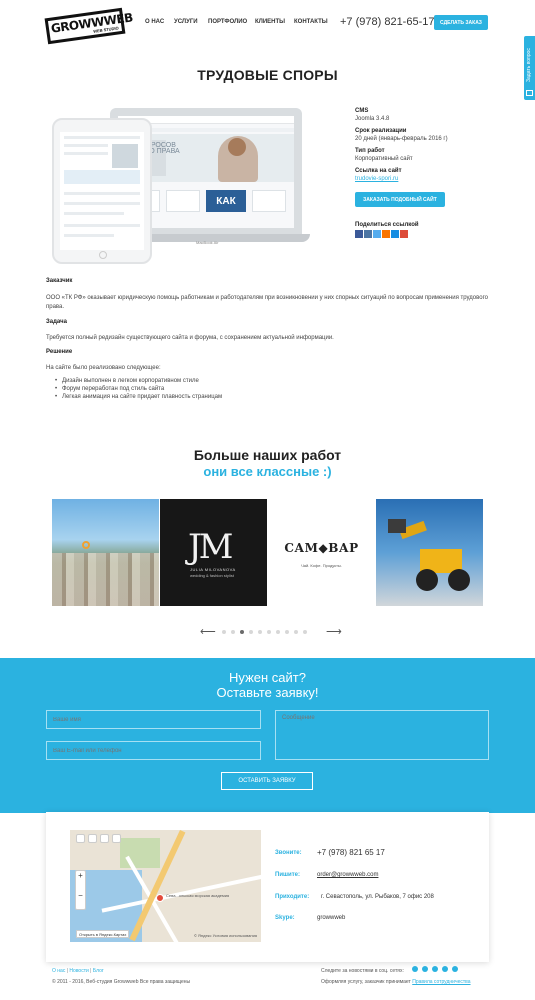  I want to click on contact-phone: +7 (978) 821 65 17, so click(351, 852).